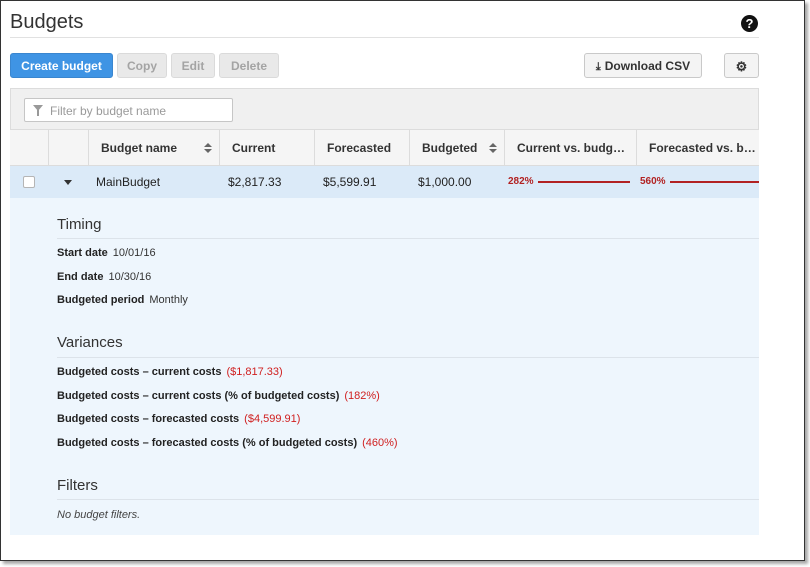 Image resolution: width=810 pixels, height=567 pixels. I want to click on row-checkbox, so click(29, 182).